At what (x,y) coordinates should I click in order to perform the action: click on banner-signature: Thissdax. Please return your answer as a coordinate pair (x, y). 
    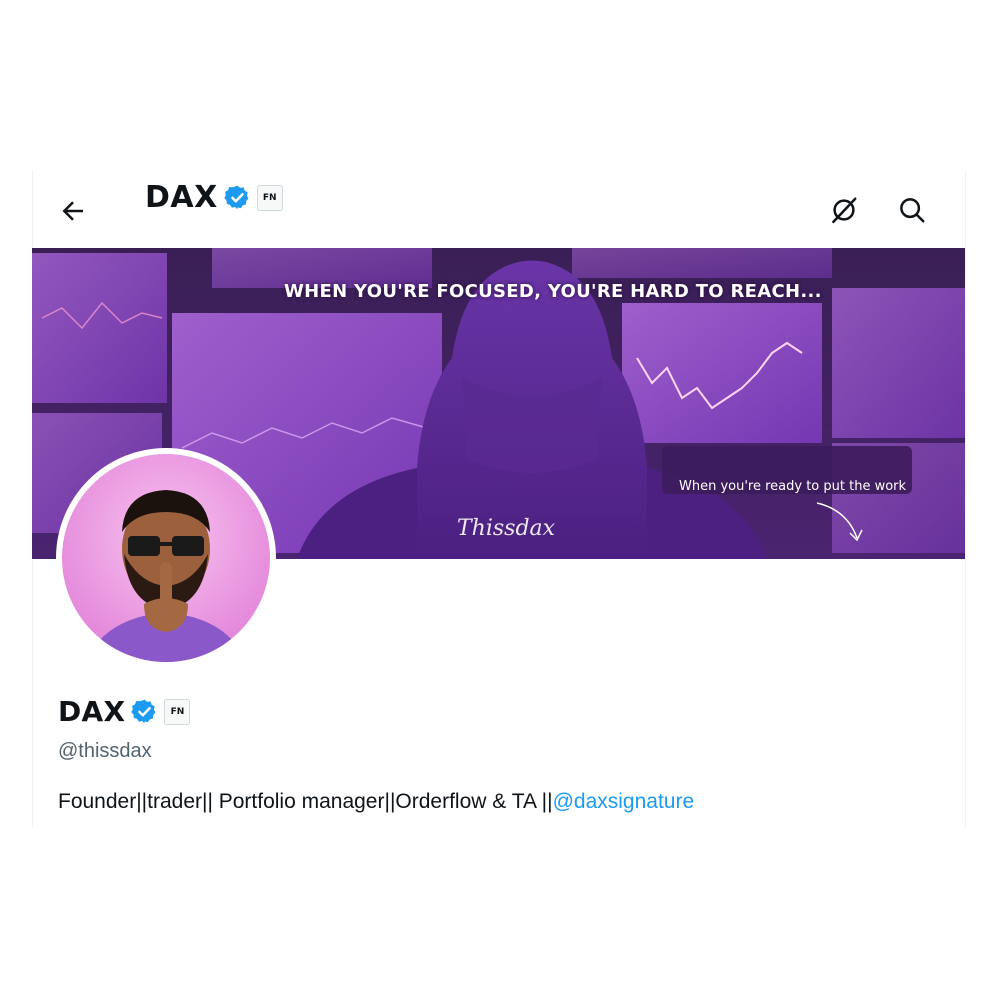
    Looking at the image, I should click on (506, 528).